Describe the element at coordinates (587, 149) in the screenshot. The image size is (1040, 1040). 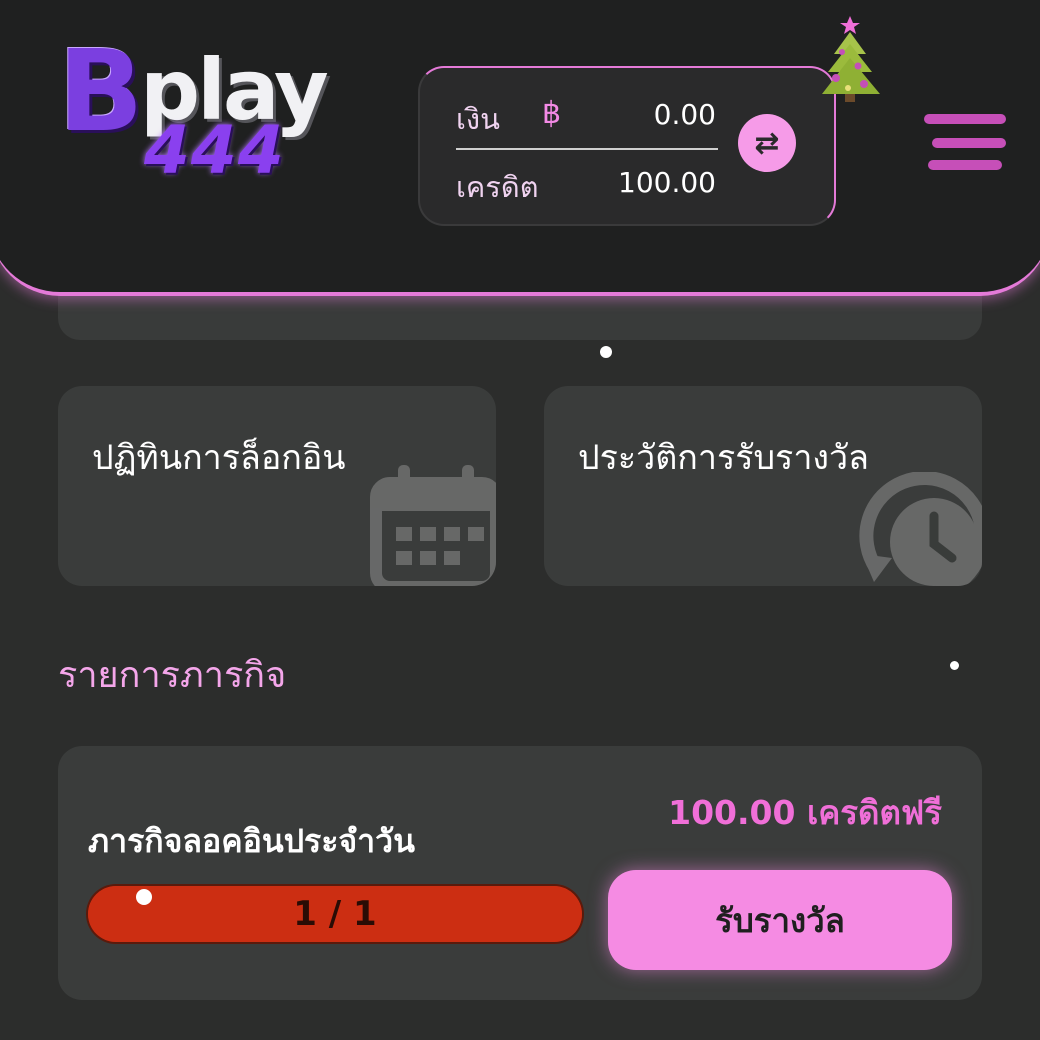
I see `wallet-divider` at that location.